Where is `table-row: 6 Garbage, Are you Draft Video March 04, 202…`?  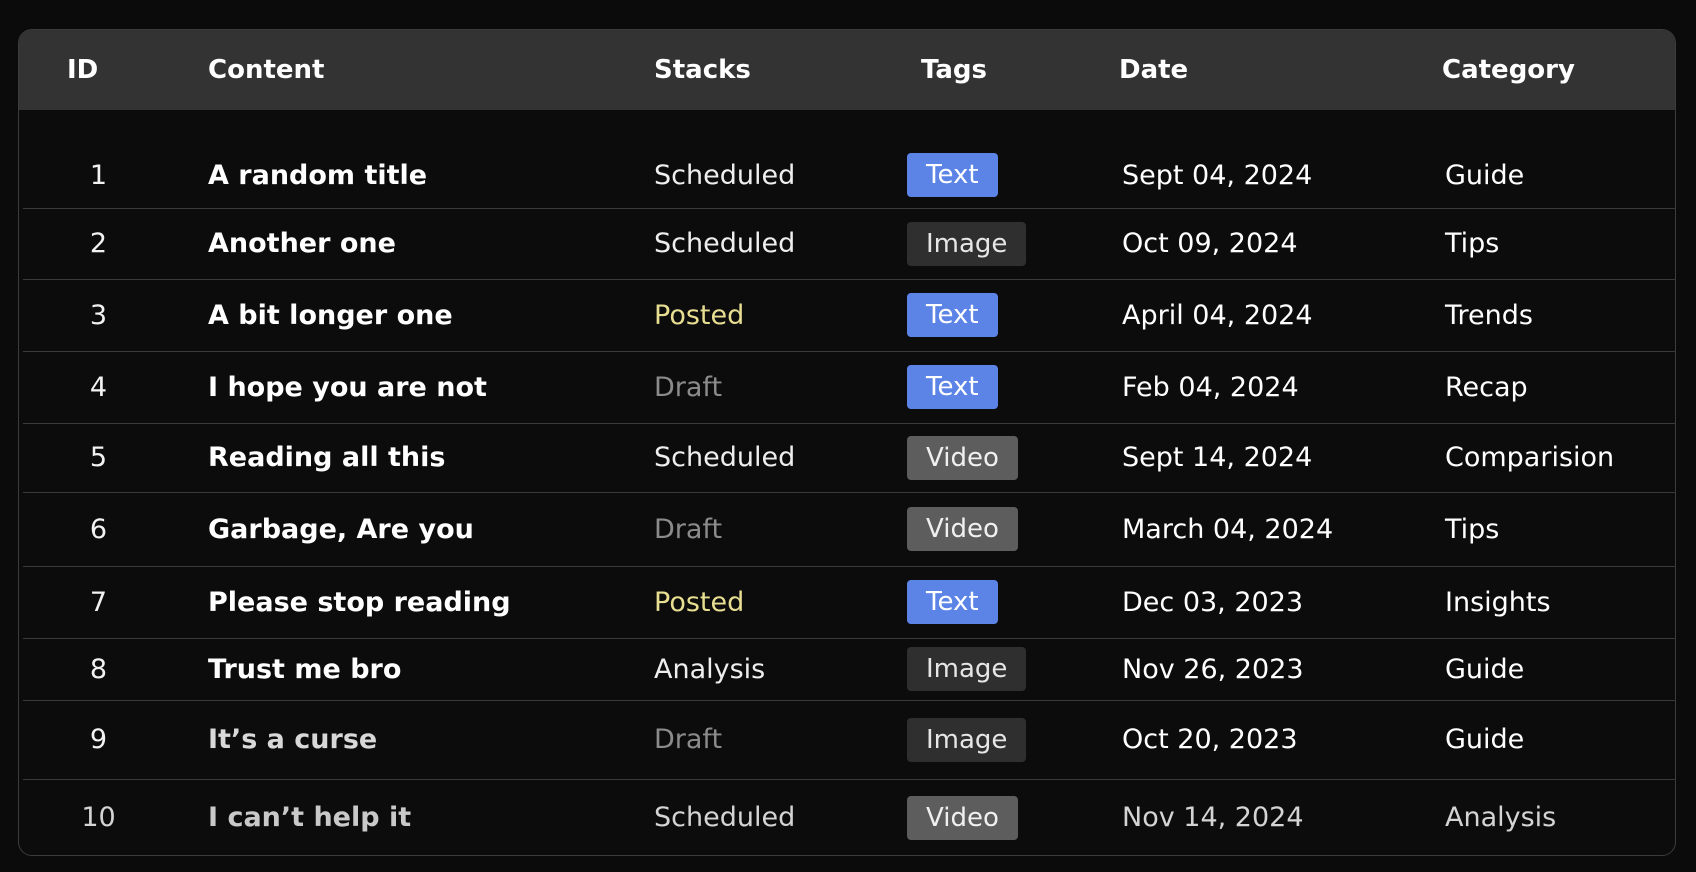
table-row: 6 Garbage, Are you Draft Video March 04, 202… is located at coordinates (849, 529).